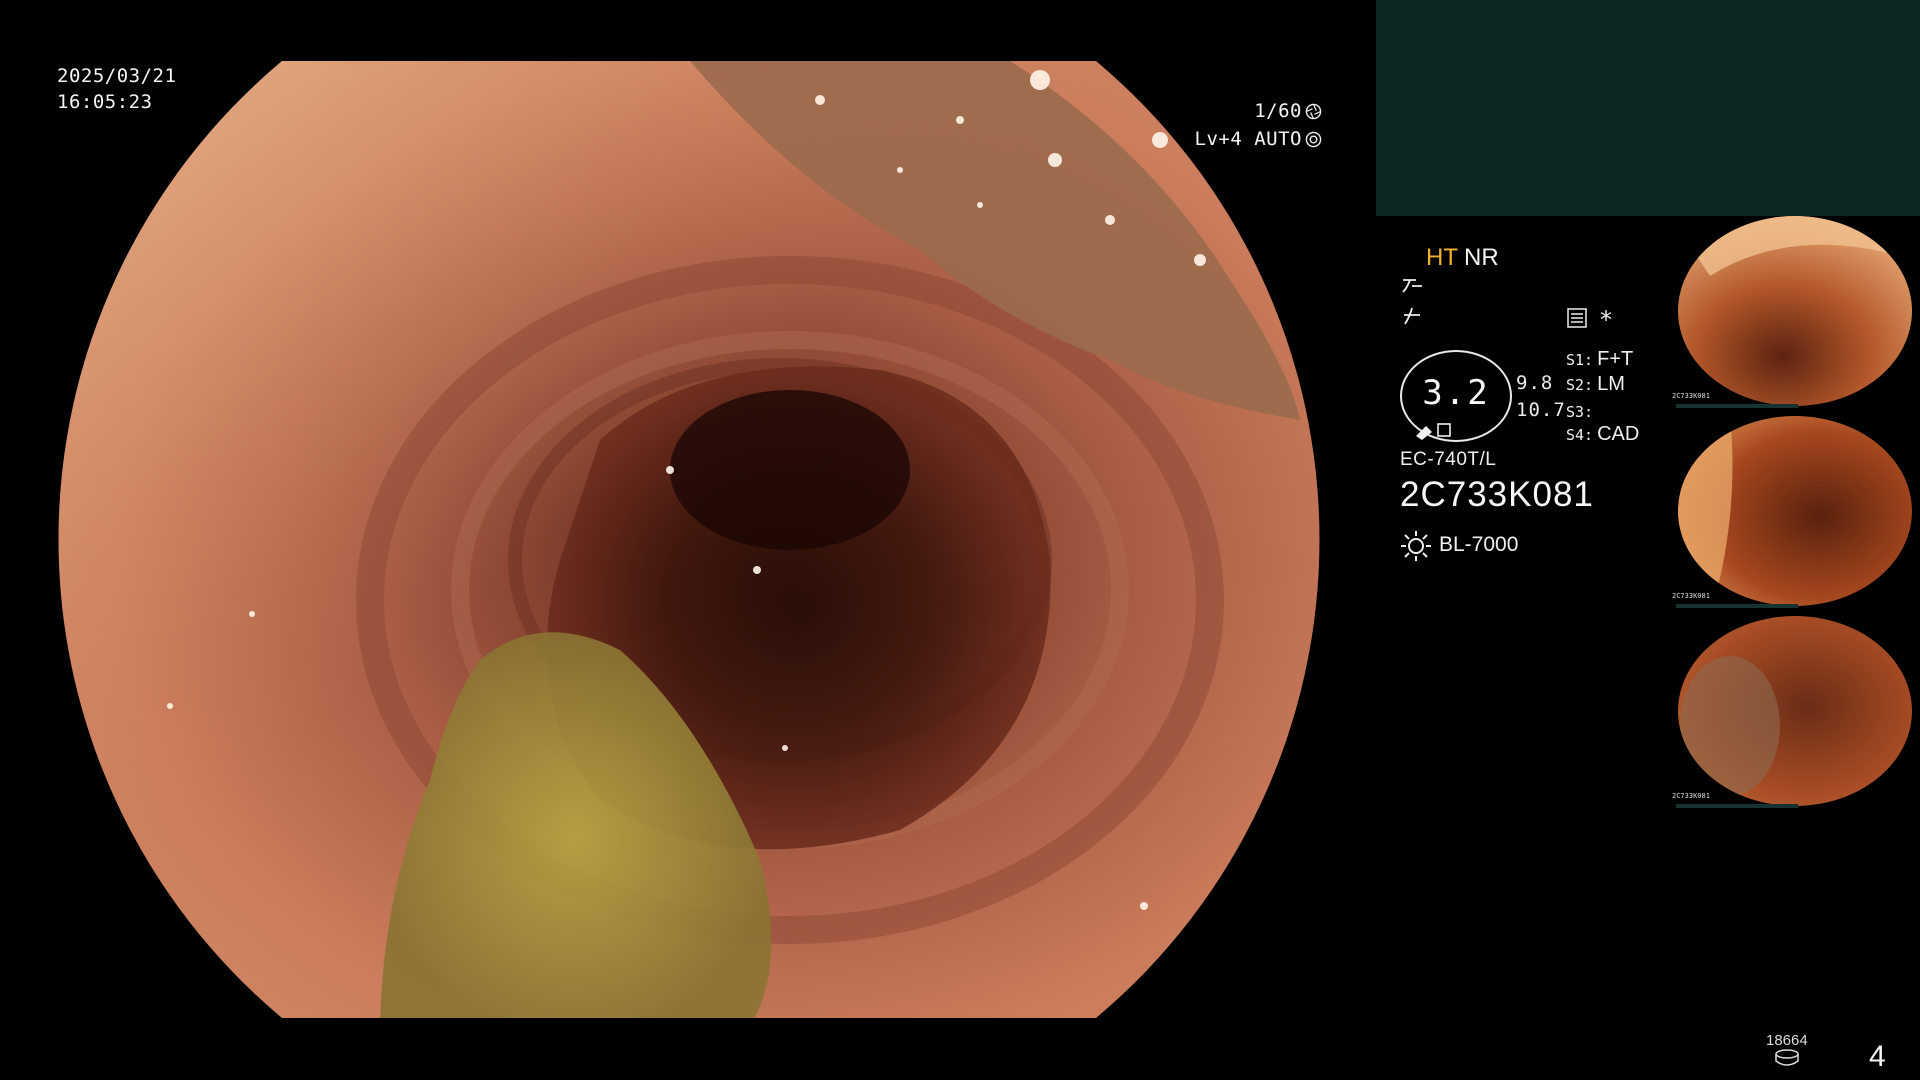  What do you see at coordinates (1412, 286) in the screenshot?
I see `zoom-curve-icon` at bounding box center [1412, 286].